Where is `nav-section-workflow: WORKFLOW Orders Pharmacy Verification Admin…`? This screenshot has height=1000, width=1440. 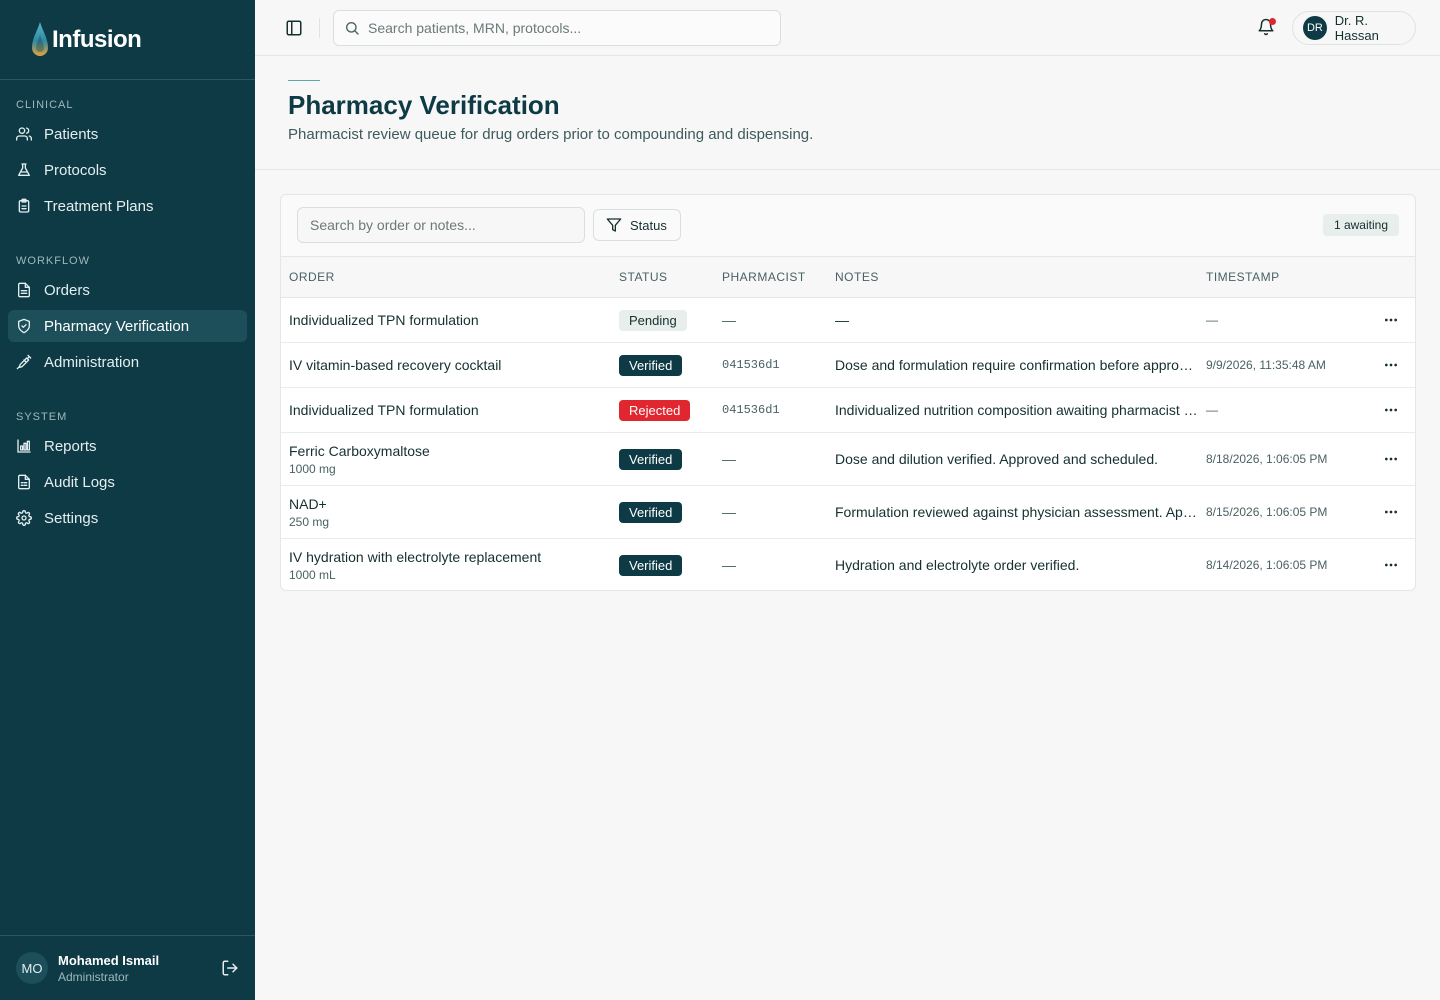 nav-section-workflow: WORKFLOW Orders Pharmacy Verification Admin… is located at coordinates (127, 316).